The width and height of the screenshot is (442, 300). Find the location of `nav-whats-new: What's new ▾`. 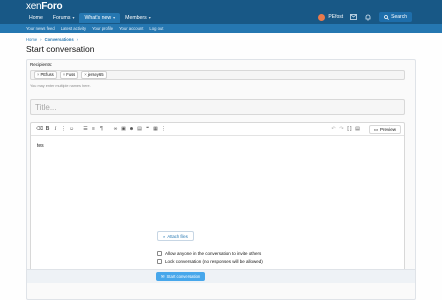

nav-whats-new: What's new ▾ is located at coordinates (100, 18).